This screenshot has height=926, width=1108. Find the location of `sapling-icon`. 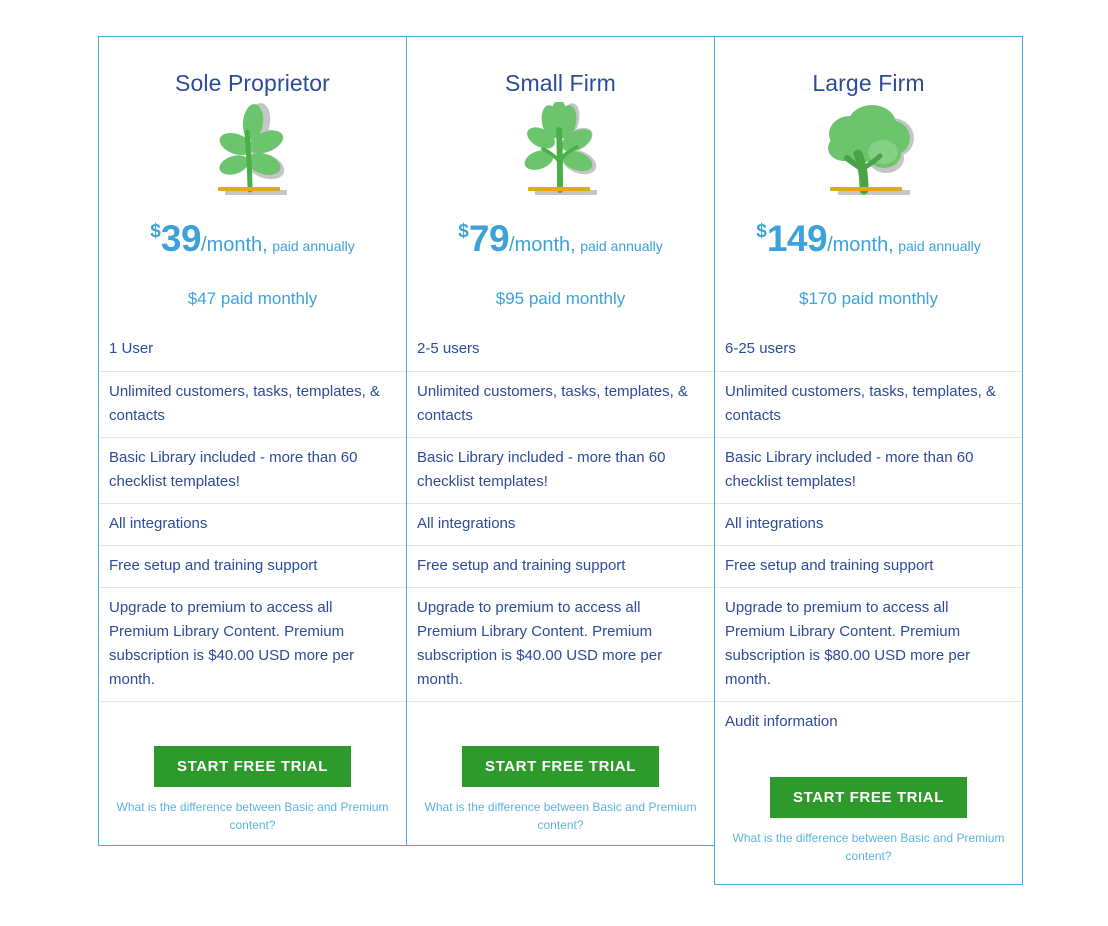

sapling-icon is located at coordinates (252, 150).